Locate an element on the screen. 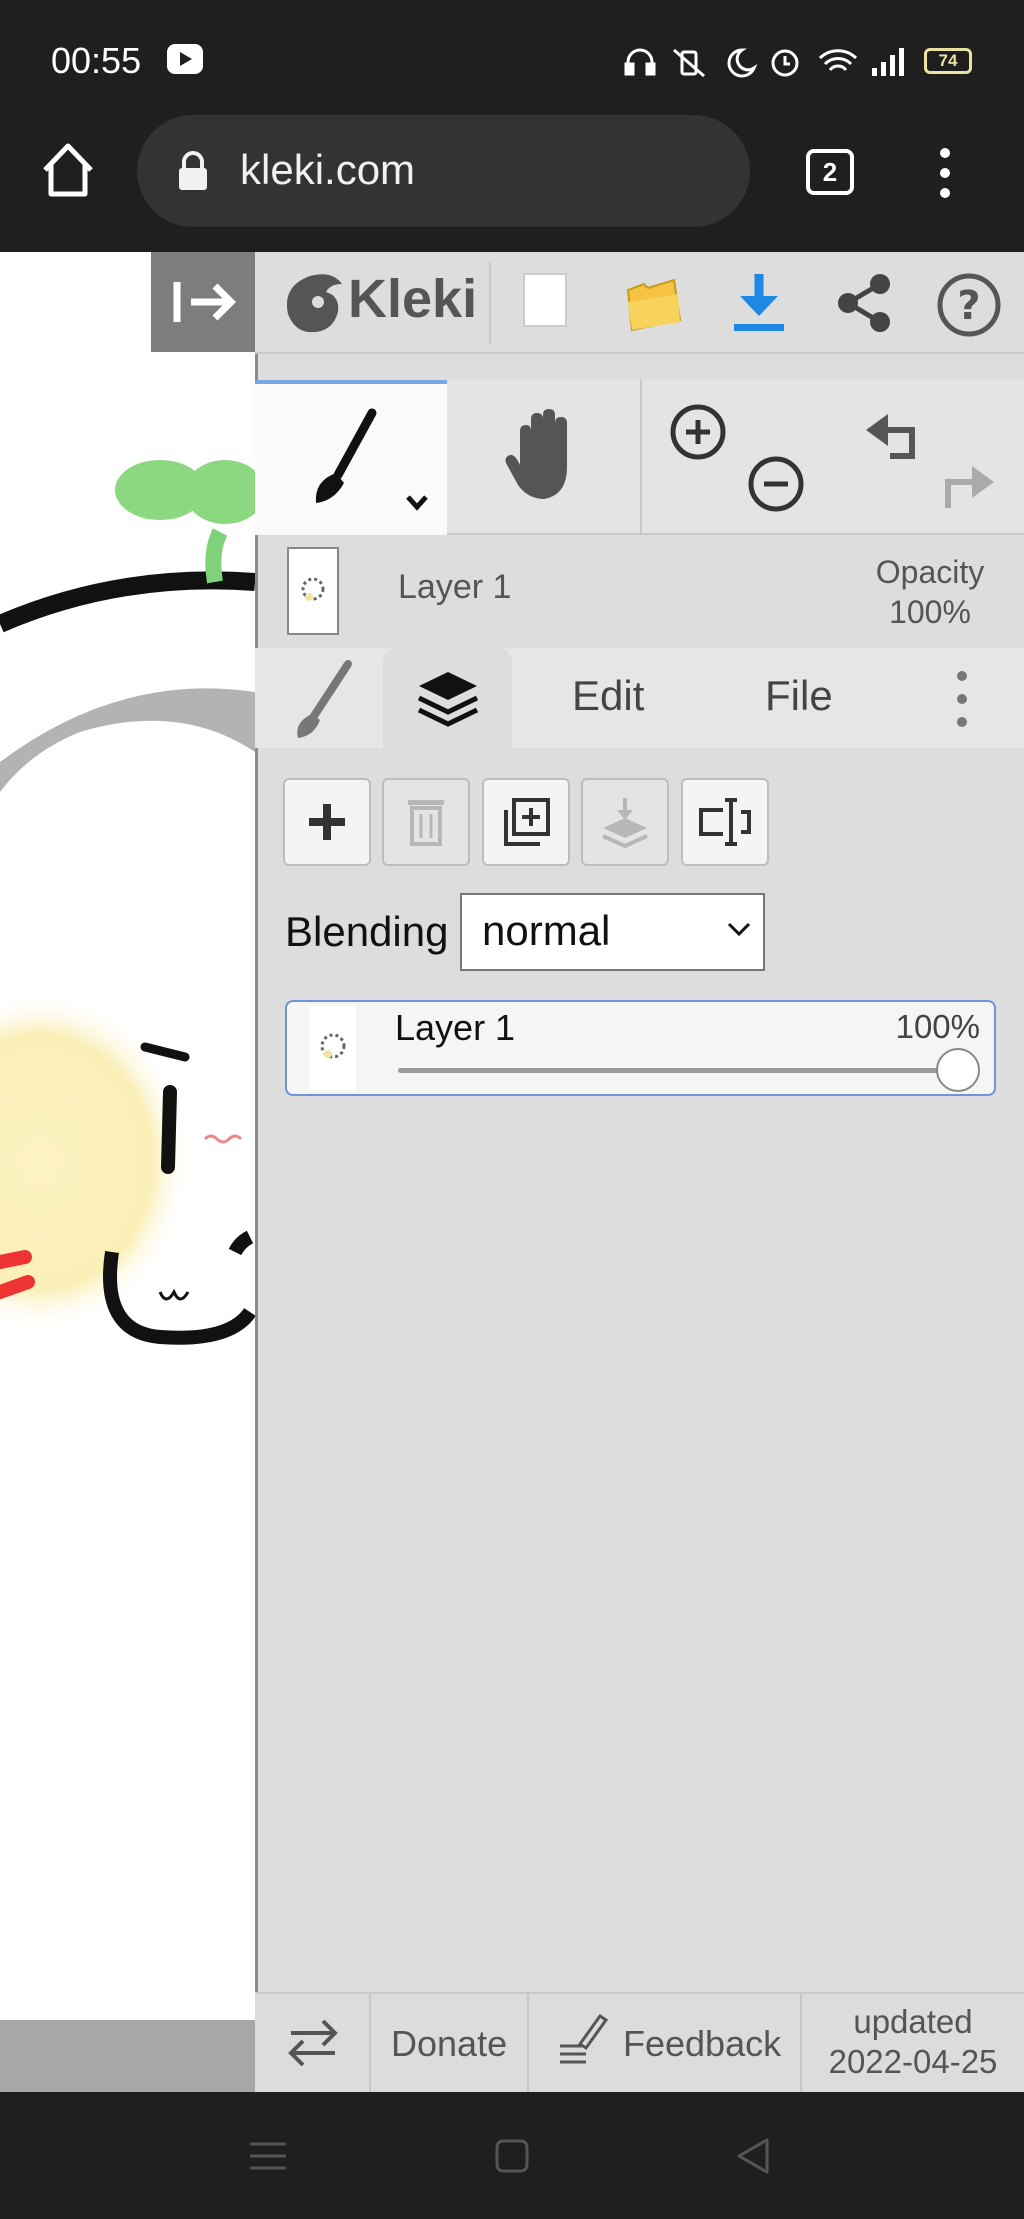 The height and width of the screenshot is (2219, 1024). share-icon is located at coordinates (864, 303).